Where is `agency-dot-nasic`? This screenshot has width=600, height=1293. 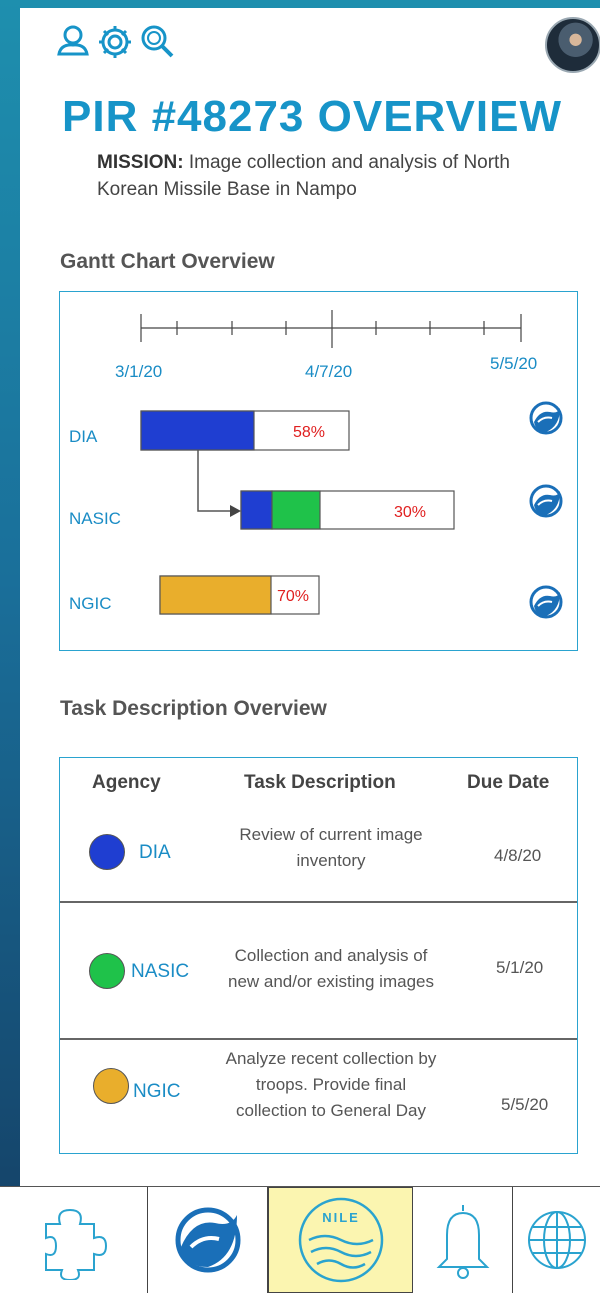 agency-dot-nasic is located at coordinates (107, 971).